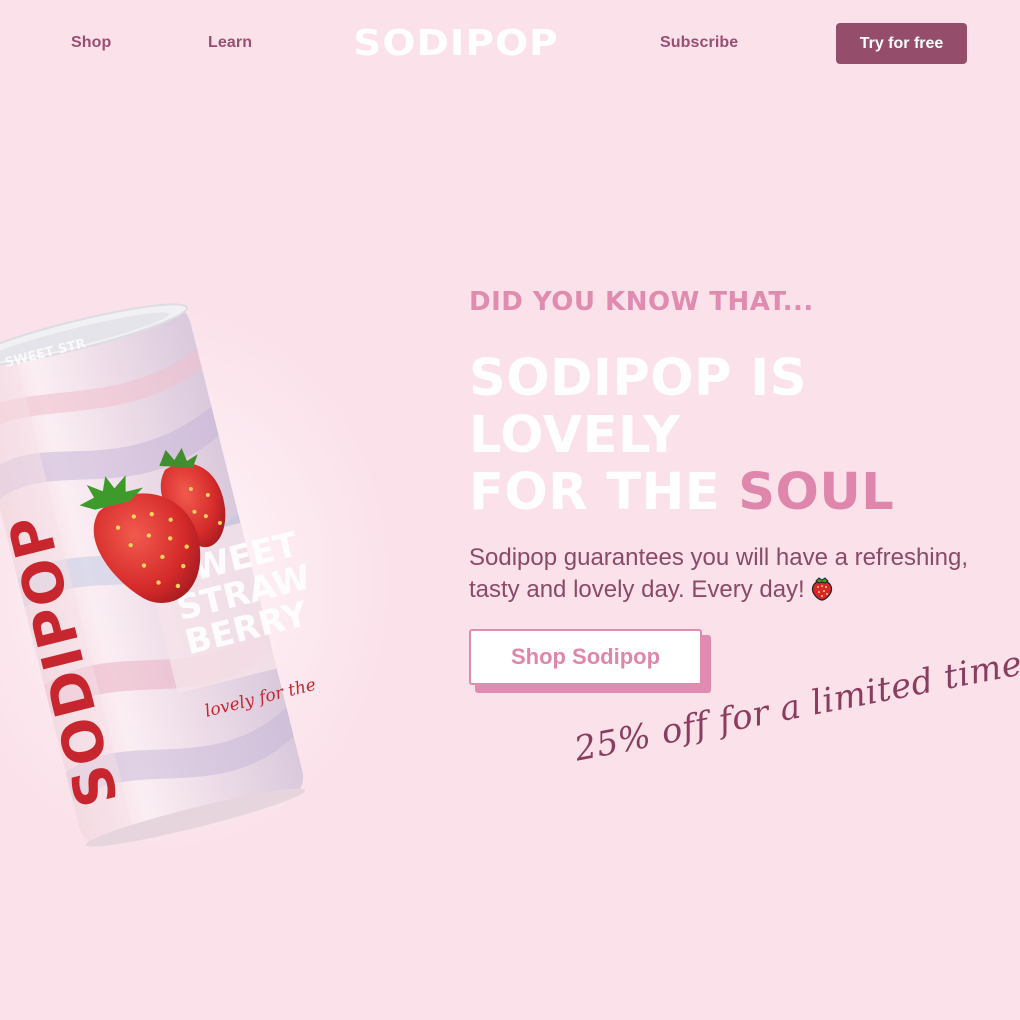  What do you see at coordinates (822, 592) in the screenshot?
I see `strawberry-icon` at bounding box center [822, 592].